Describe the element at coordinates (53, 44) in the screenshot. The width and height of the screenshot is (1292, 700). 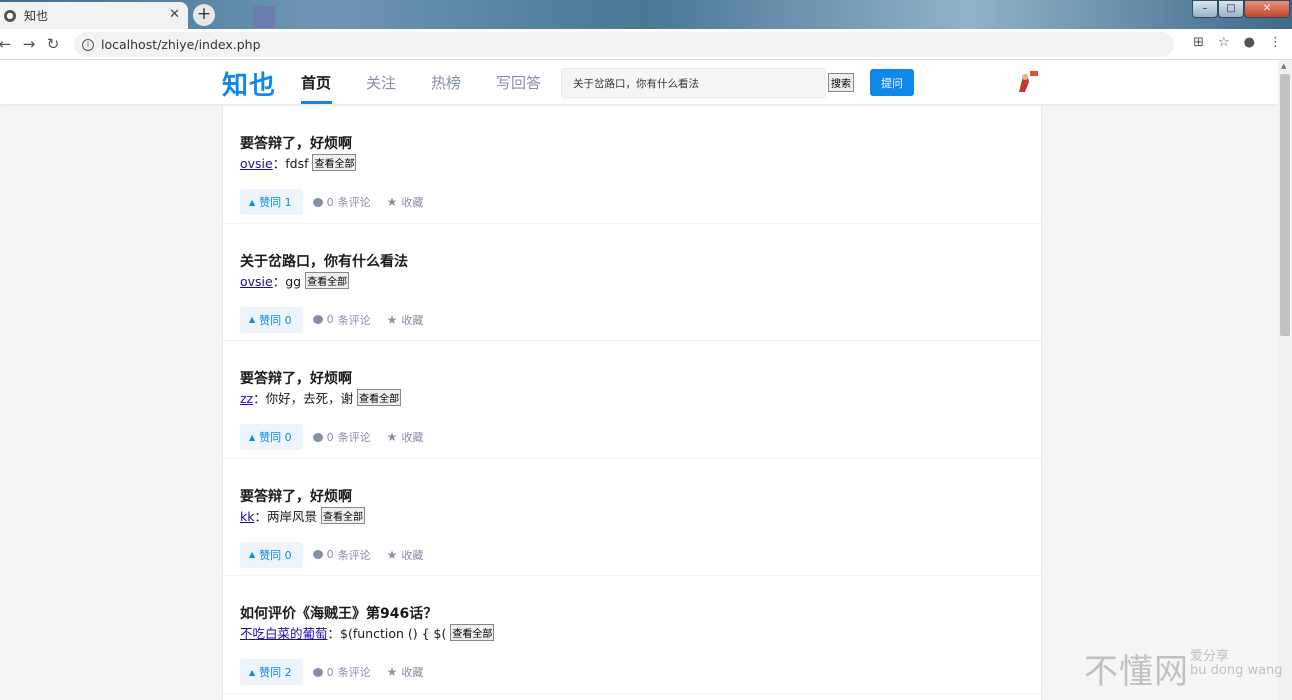
I see `reload-icon: ↻` at that location.